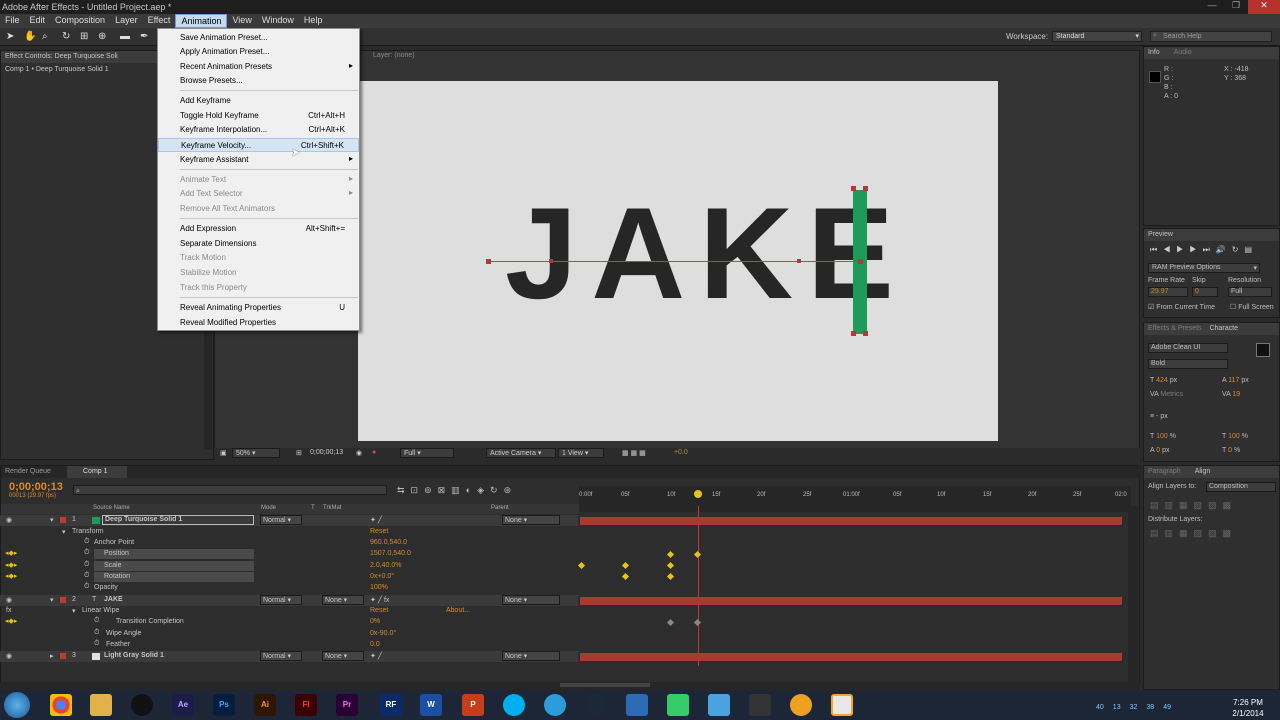  Describe the element at coordinates (61, 705) in the screenshot. I see `chrome-icon` at that location.